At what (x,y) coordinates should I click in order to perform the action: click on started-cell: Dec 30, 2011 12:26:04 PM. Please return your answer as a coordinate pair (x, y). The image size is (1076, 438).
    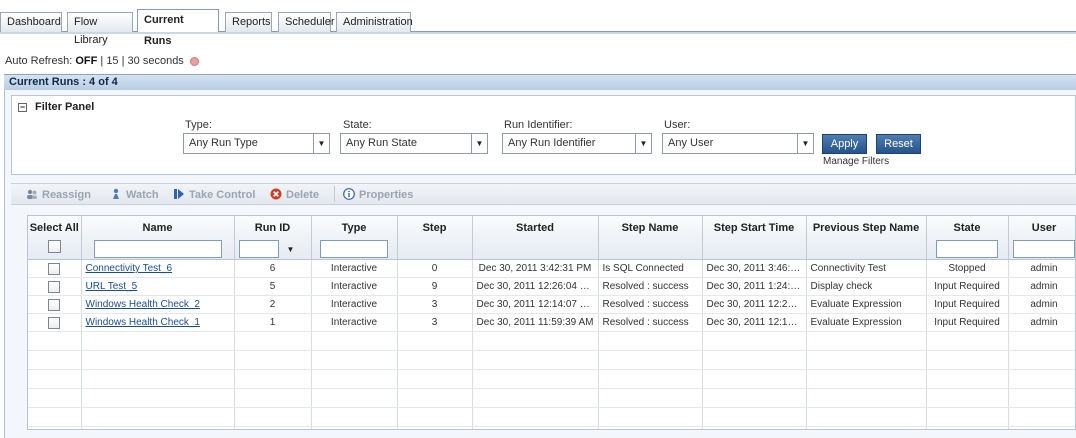
    Looking at the image, I should click on (535, 286).